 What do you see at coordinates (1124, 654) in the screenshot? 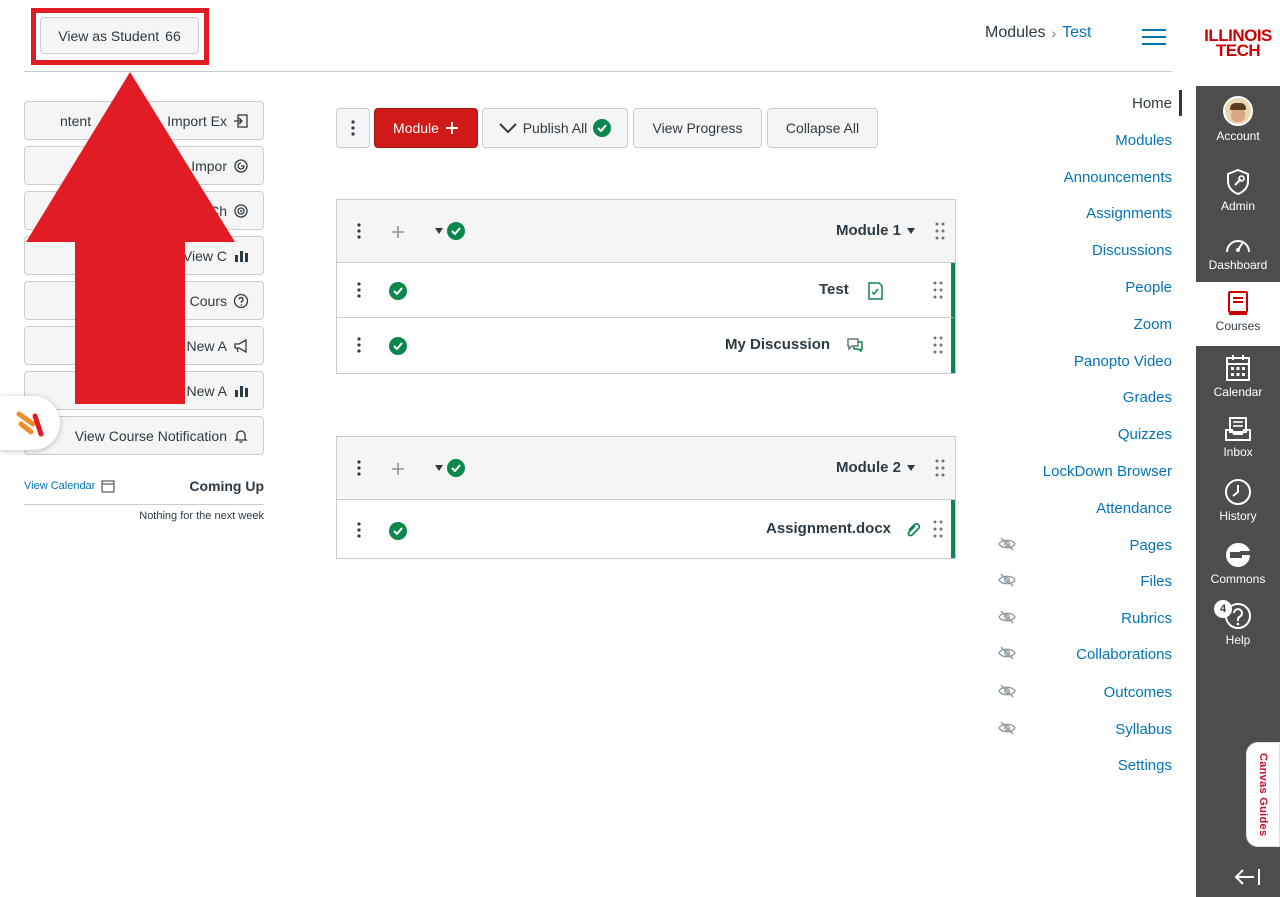
I see `course-nav-label: Collaborations` at bounding box center [1124, 654].